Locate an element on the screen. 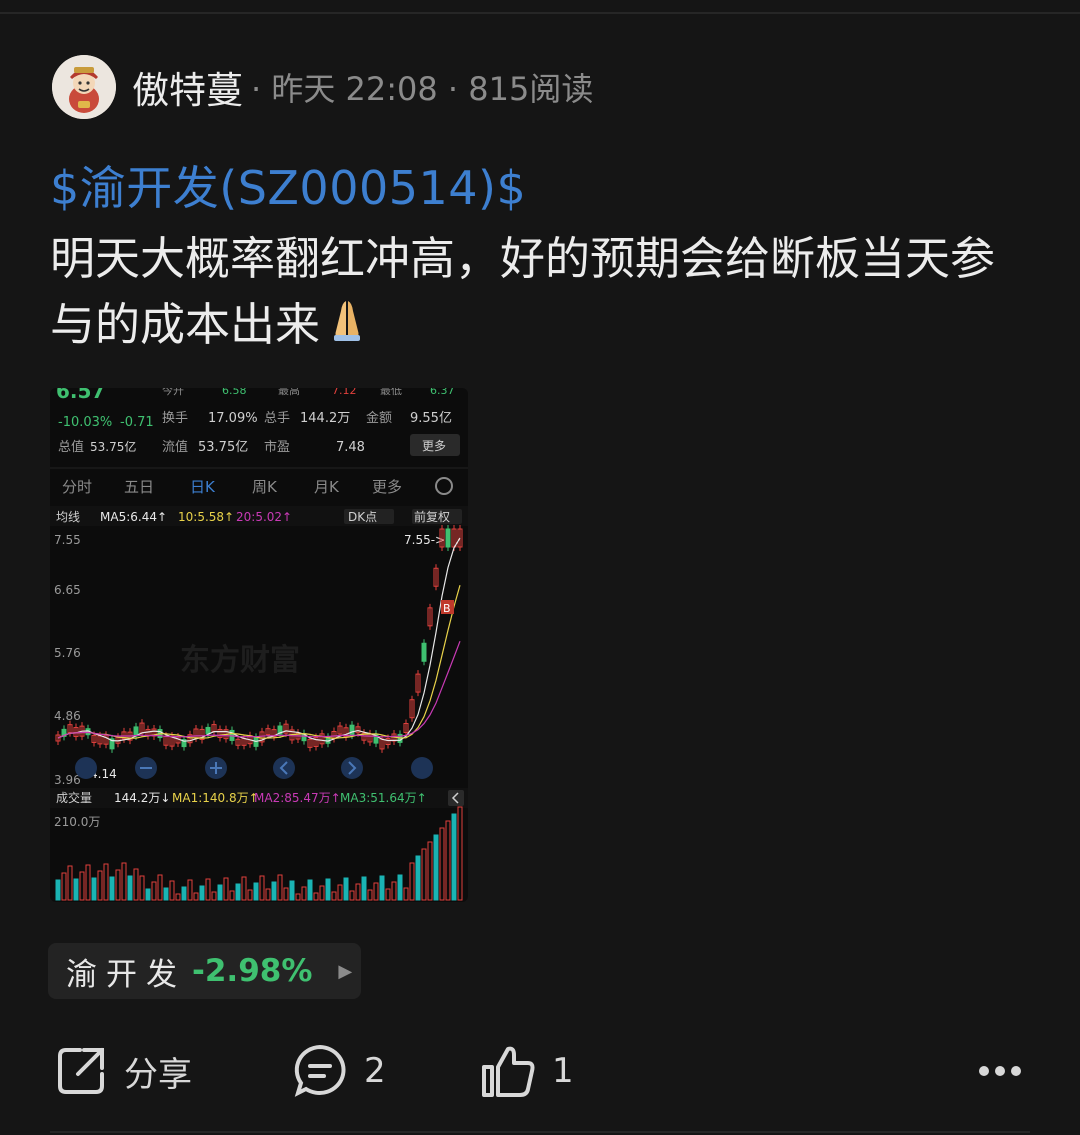 Image resolution: width=1080 pixels, height=1135 pixels. volume-label: 成交量 is located at coordinates (74, 797).